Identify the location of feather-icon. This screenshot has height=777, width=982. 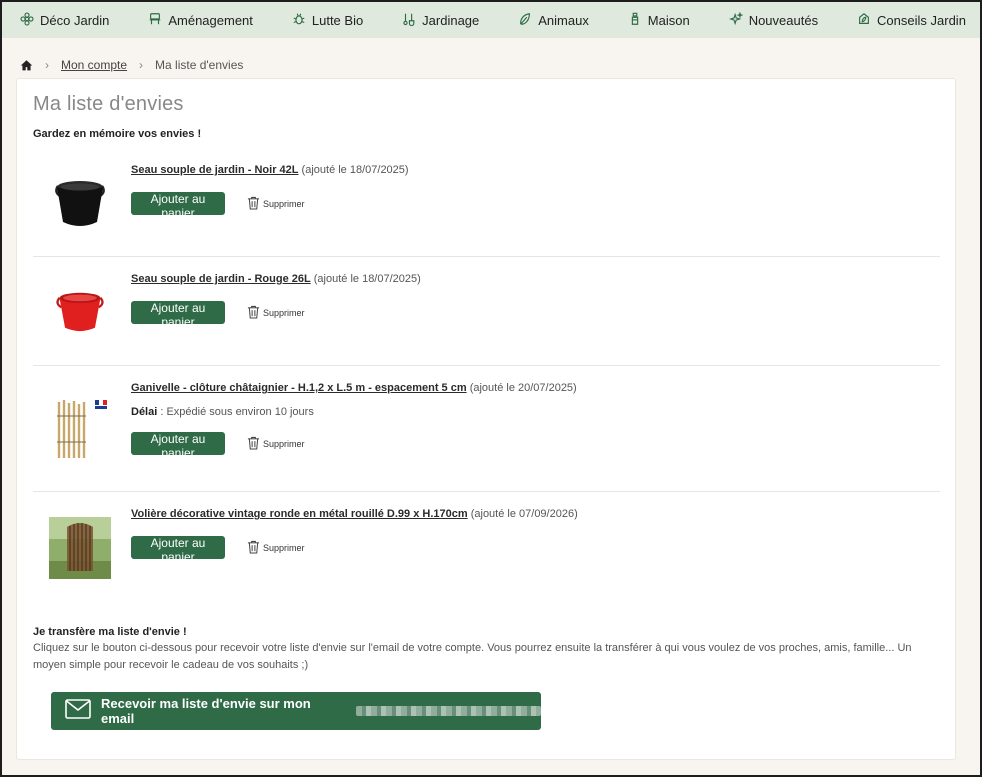
(525, 20).